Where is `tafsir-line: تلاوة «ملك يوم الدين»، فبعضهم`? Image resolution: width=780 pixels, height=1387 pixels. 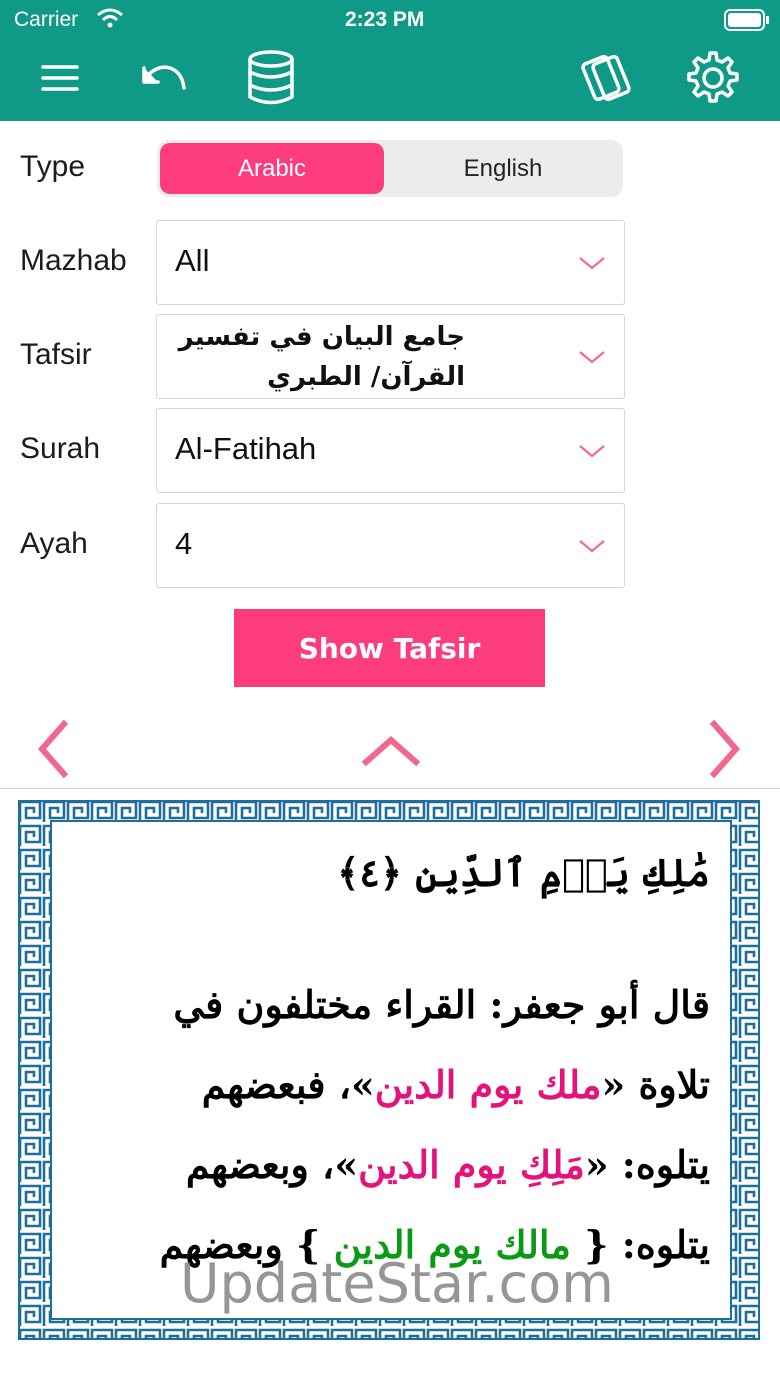 tafsir-line: تلاوة «ملك يوم الدين»، فبعضهم is located at coordinates (388, 1084).